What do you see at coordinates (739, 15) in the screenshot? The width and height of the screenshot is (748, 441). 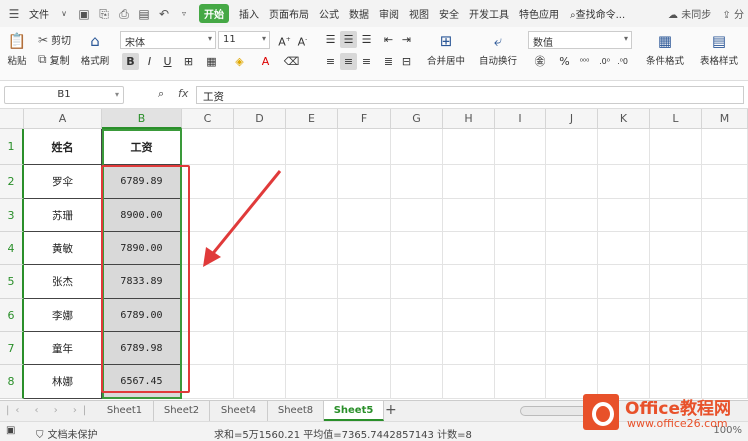 I see `share-label: 分` at bounding box center [739, 15].